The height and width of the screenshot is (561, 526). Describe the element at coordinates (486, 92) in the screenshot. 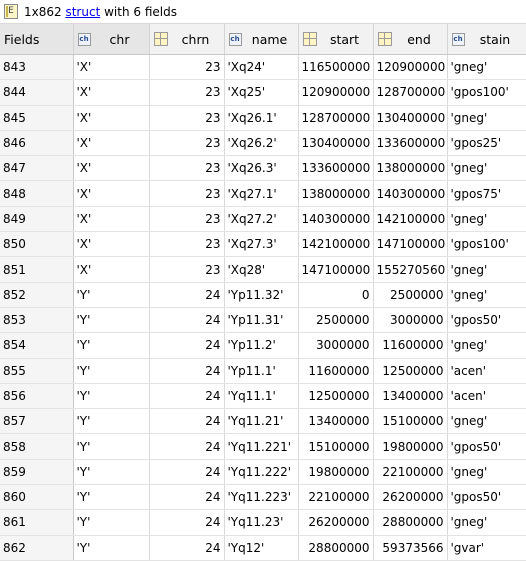

I see `cell-stain: 'gpos100'` at that location.